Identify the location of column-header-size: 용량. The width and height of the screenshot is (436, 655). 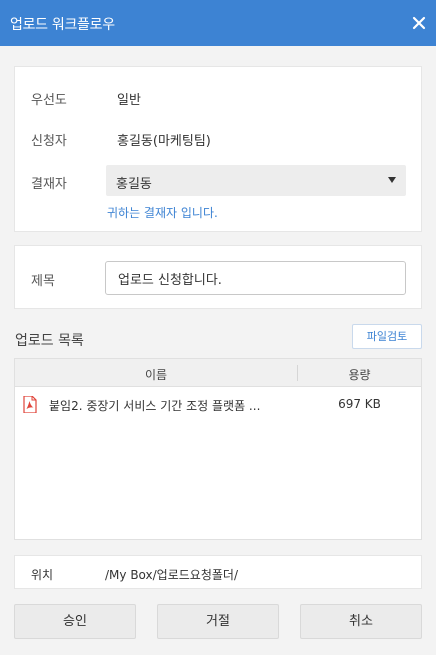
(359, 374).